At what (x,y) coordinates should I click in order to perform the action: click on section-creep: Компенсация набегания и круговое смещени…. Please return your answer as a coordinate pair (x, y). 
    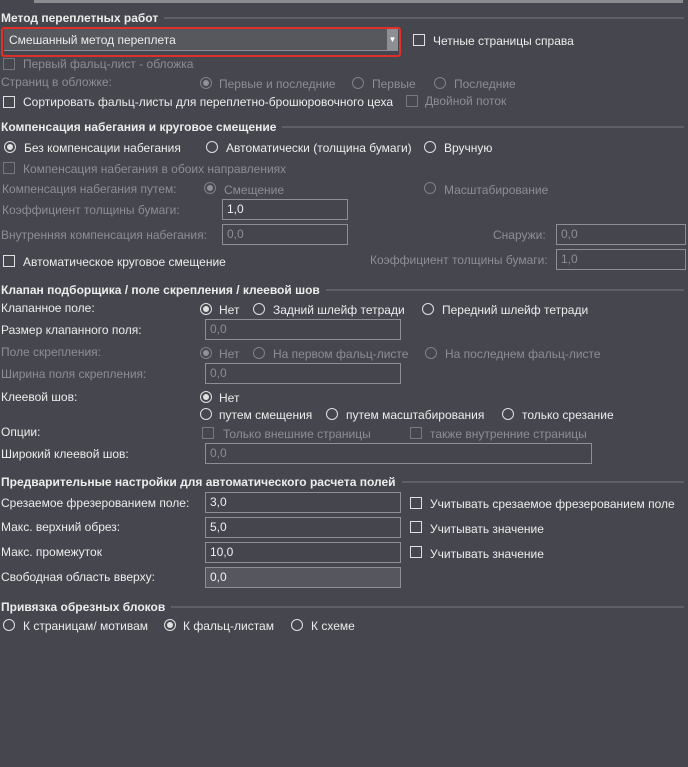
    Looking at the image, I should click on (342, 127).